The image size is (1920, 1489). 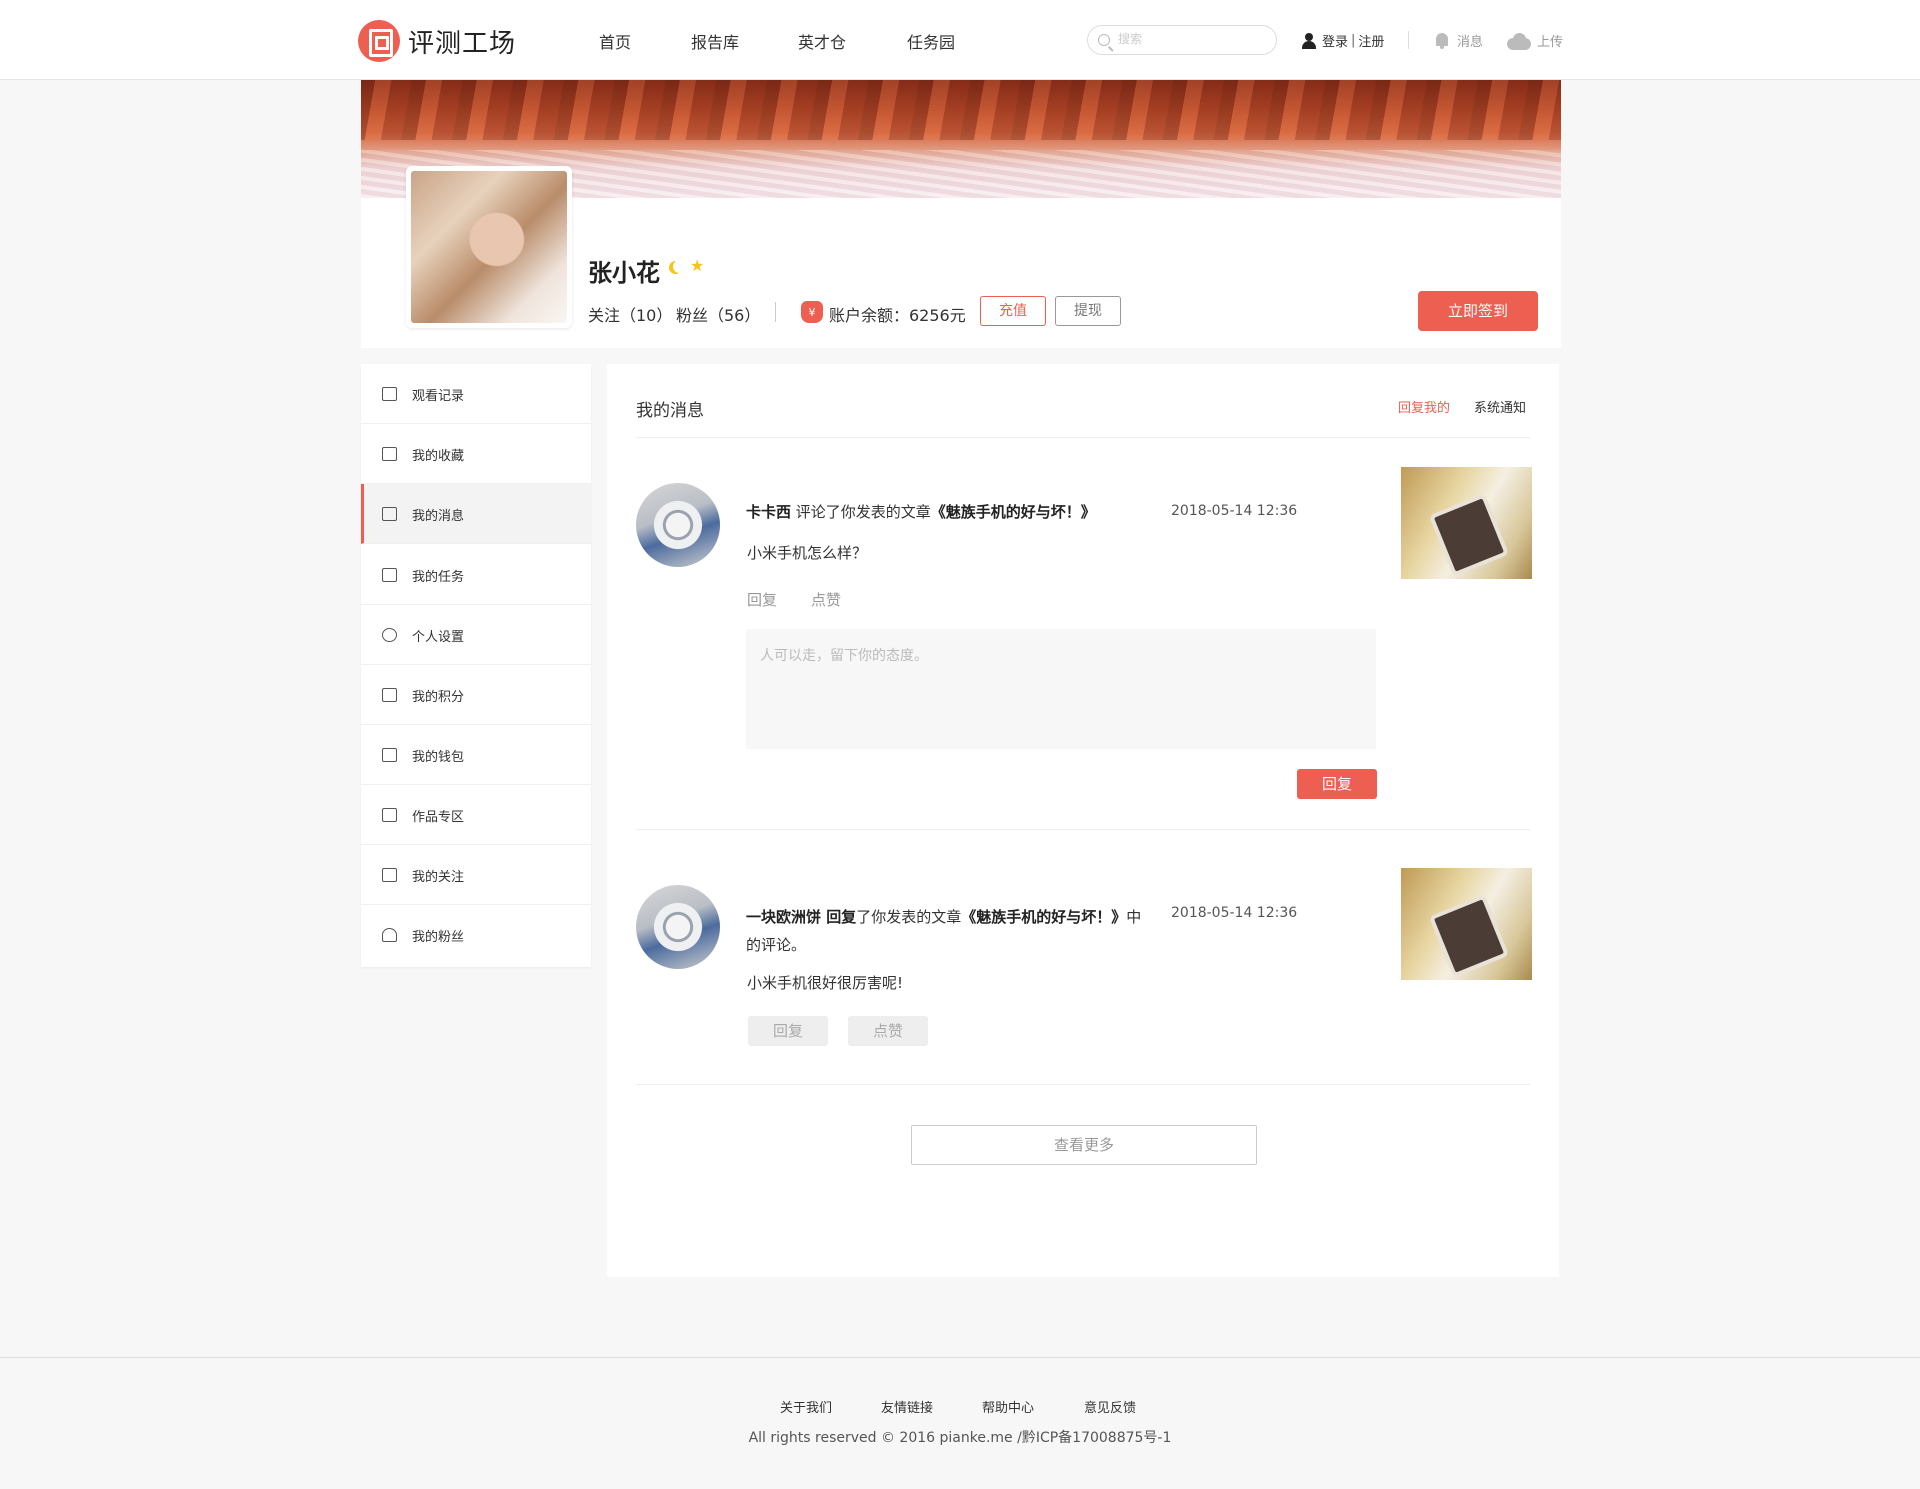 What do you see at coordinates (768, 512) in the screenshot?
I see `commenter-name: 卡卡西` at bounding box center [768, 512].